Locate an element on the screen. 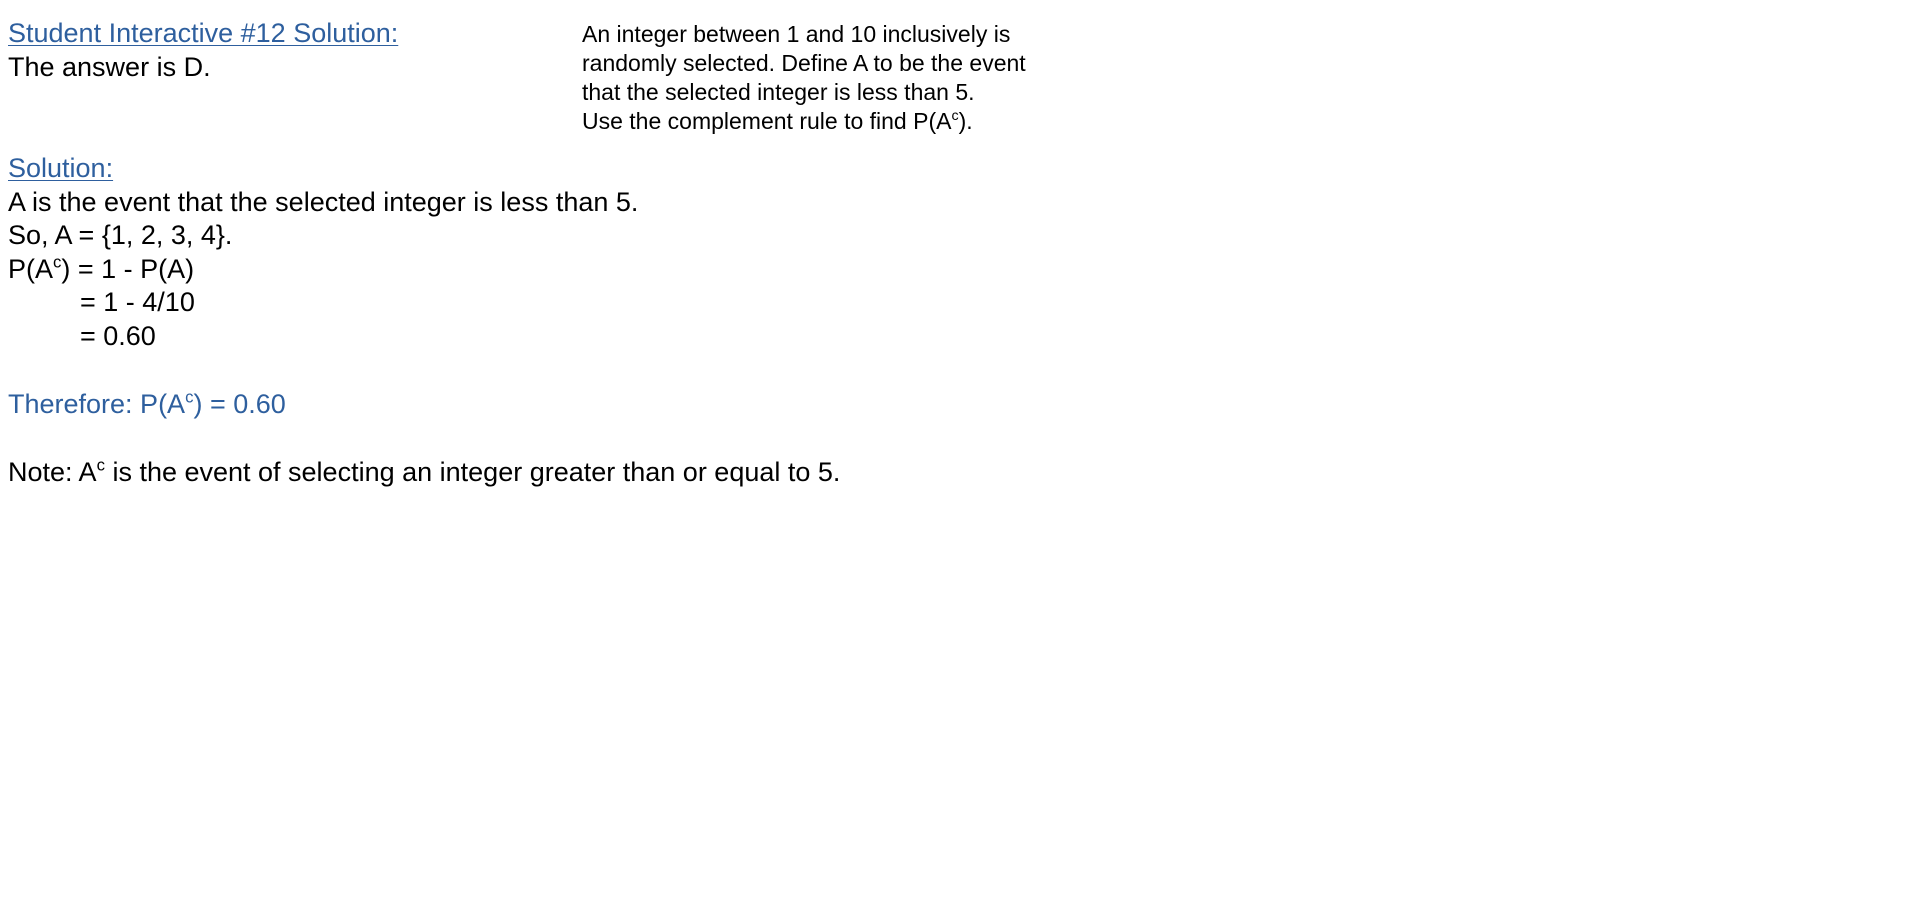  note-prefix: Note: A is located at coordinates (52, 472).